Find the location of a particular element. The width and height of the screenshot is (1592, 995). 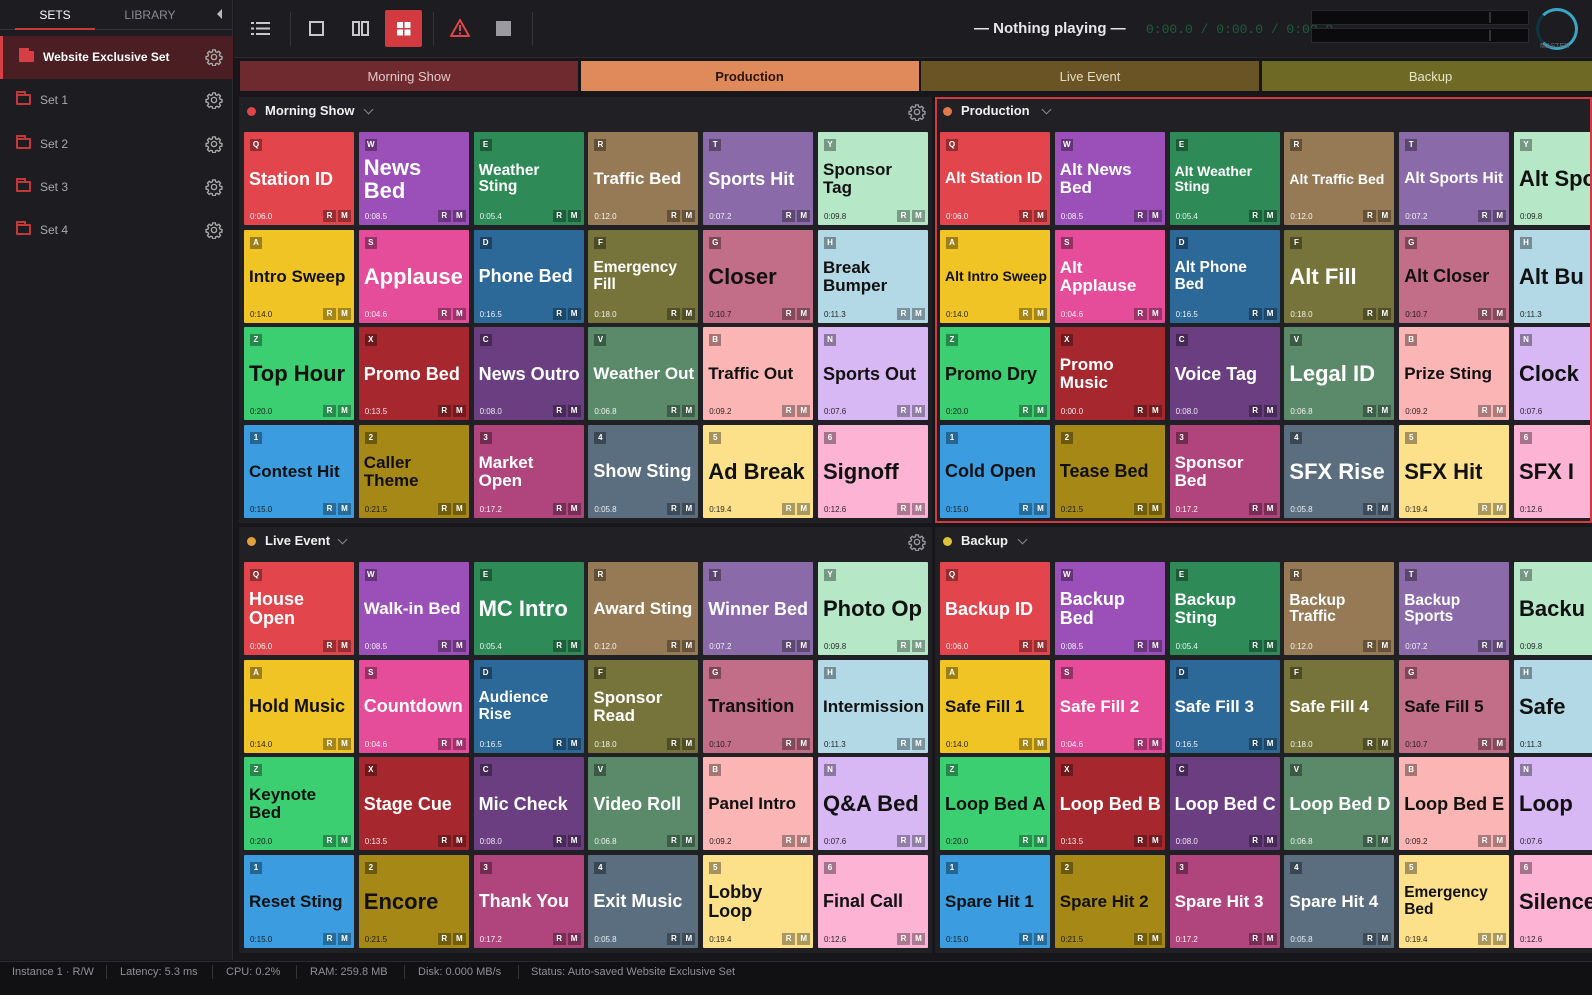

sound-pad: S Alt Applause 0:04.6 R M is located at coordinates (1109, 276).